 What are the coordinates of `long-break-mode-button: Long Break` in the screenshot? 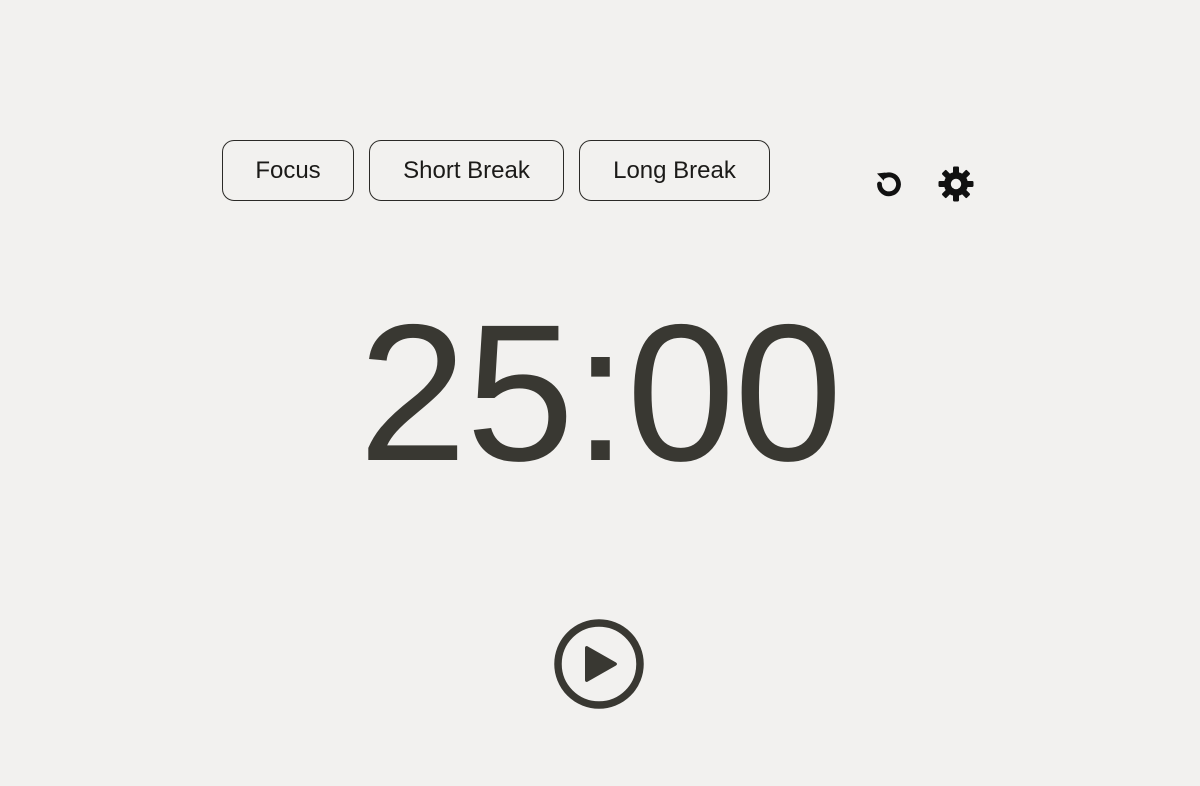 It's located at (674, 170).